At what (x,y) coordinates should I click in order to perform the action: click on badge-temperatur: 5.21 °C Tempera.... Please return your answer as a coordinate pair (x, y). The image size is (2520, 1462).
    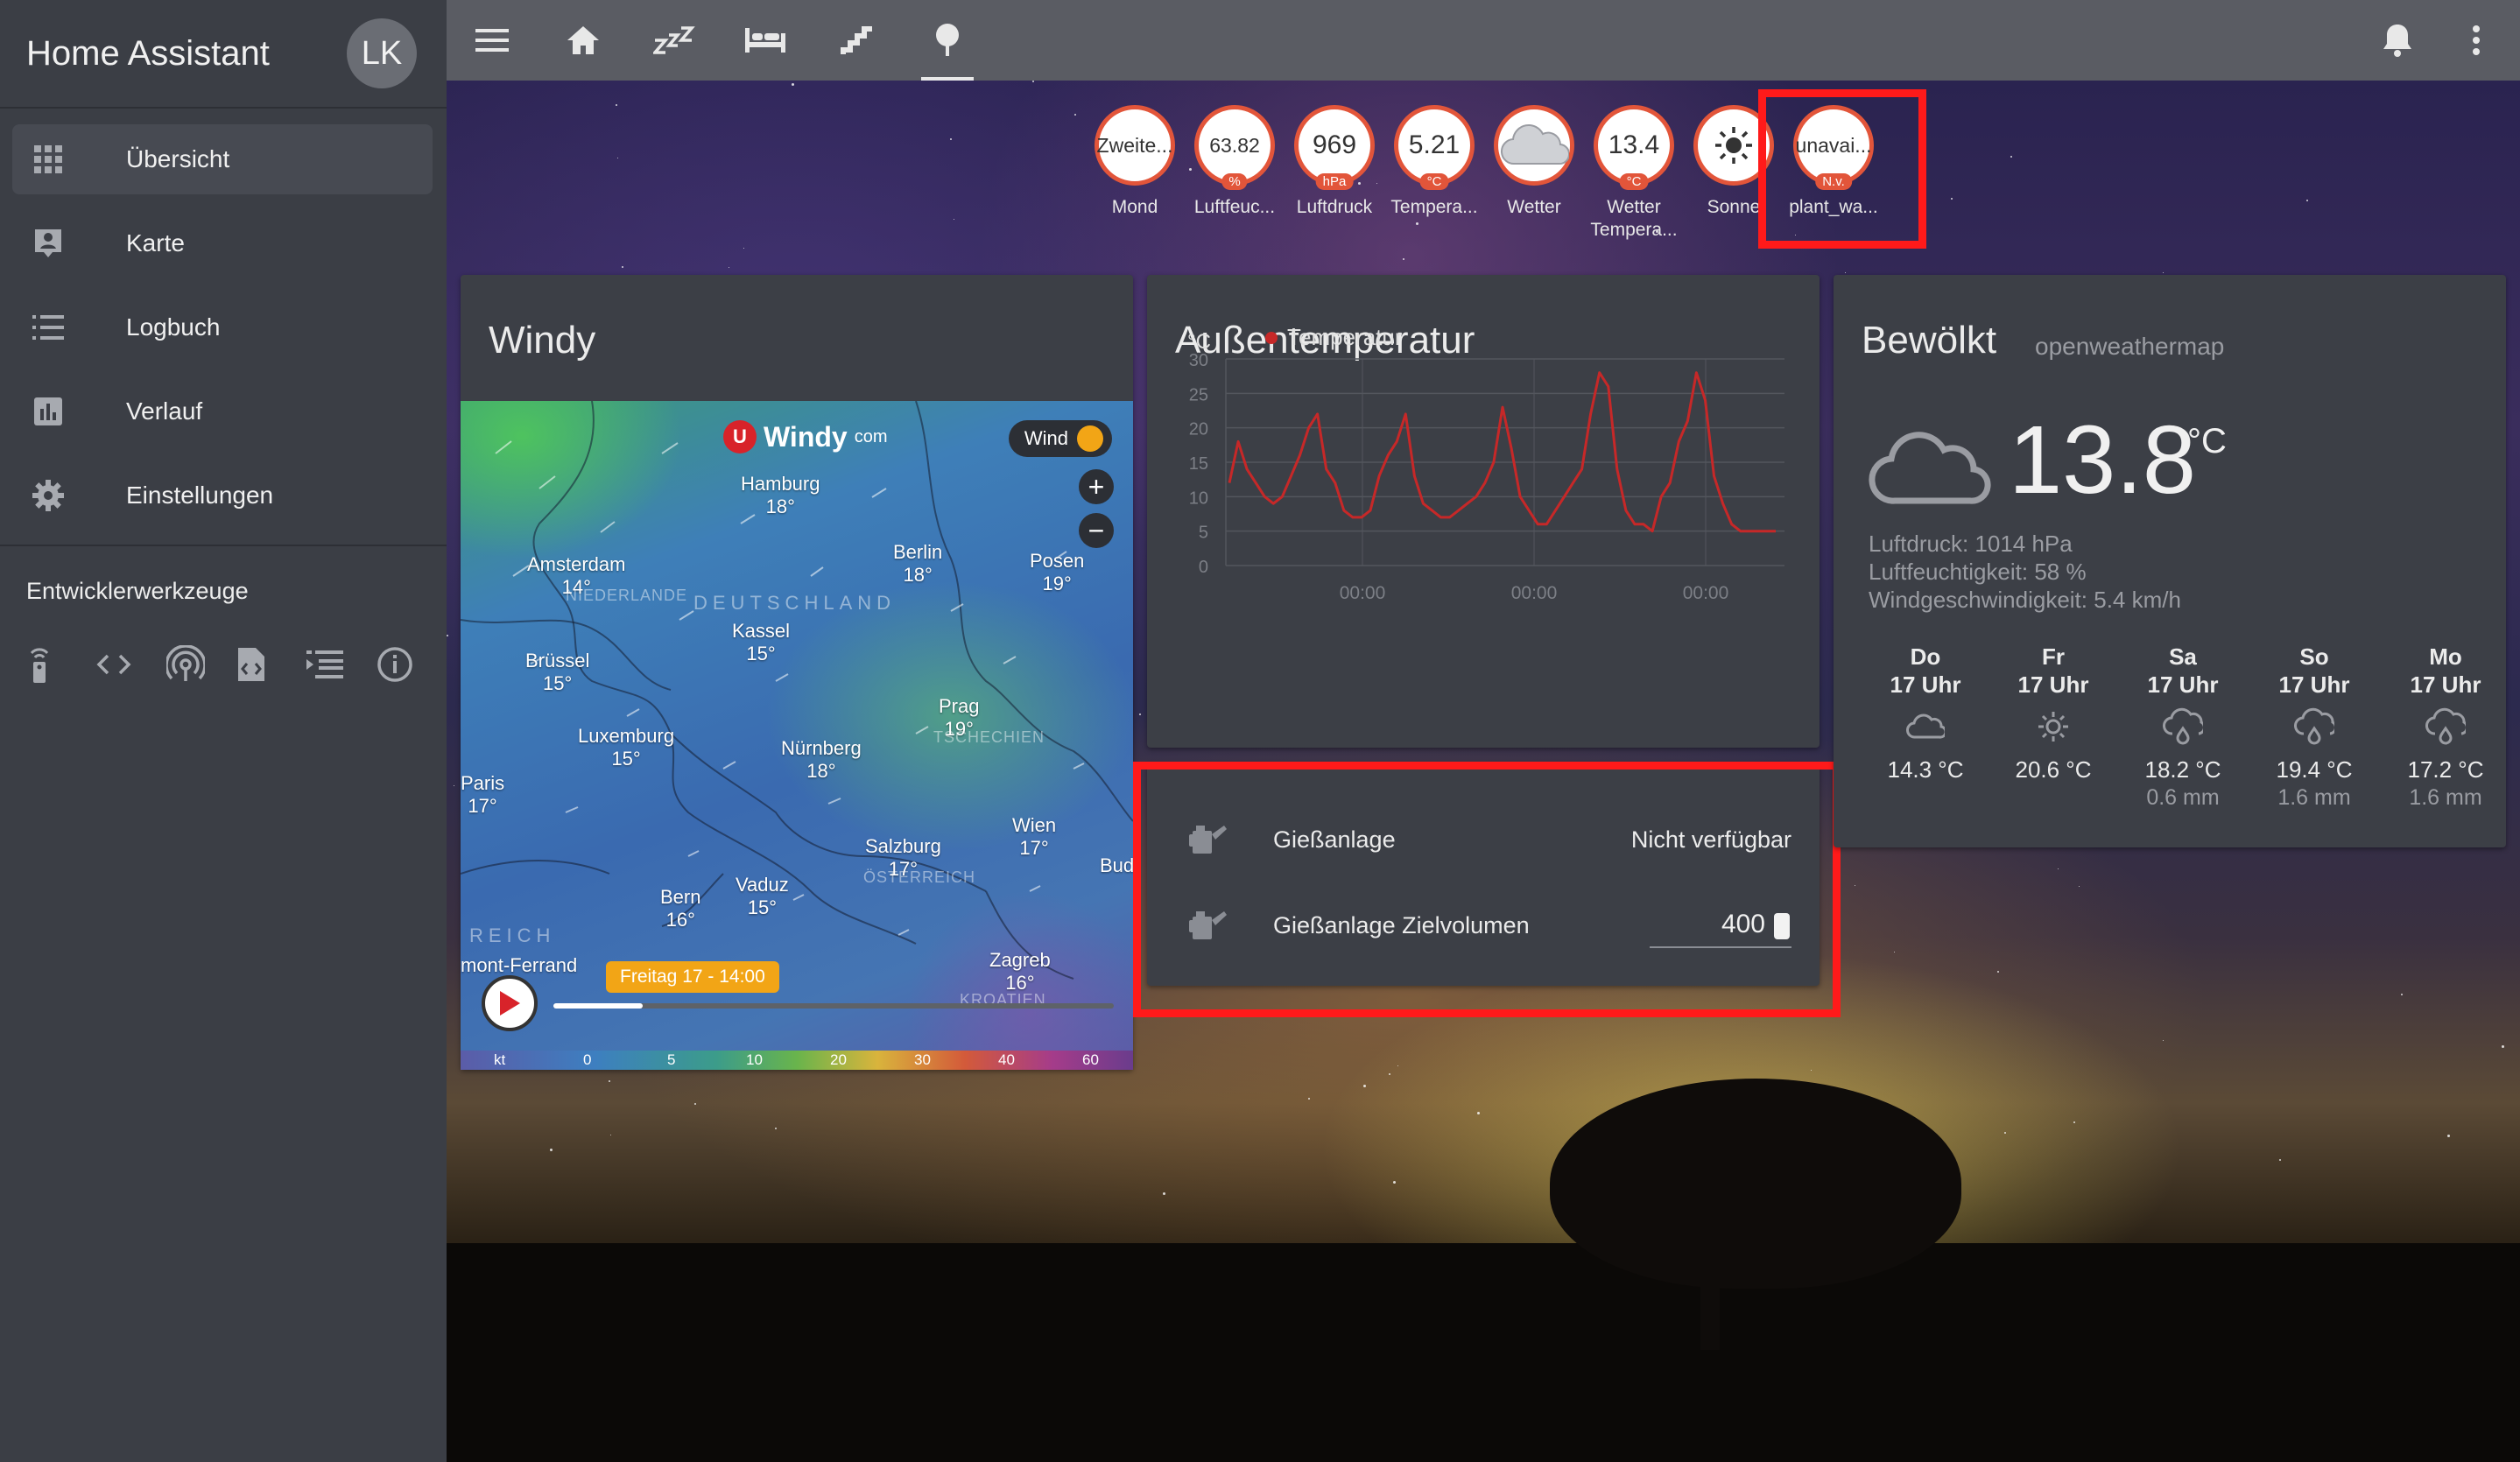
    Looking at the image, I should click on (1434, 174).